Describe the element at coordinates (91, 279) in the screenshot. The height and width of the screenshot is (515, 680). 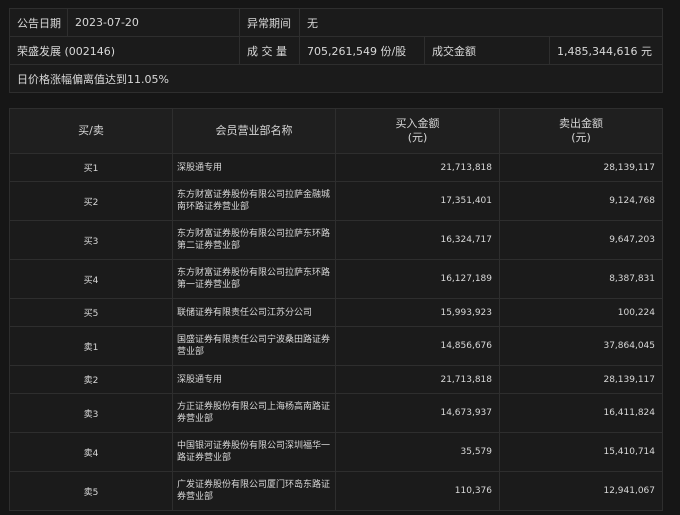
I see `row-side: 买4` at that location.